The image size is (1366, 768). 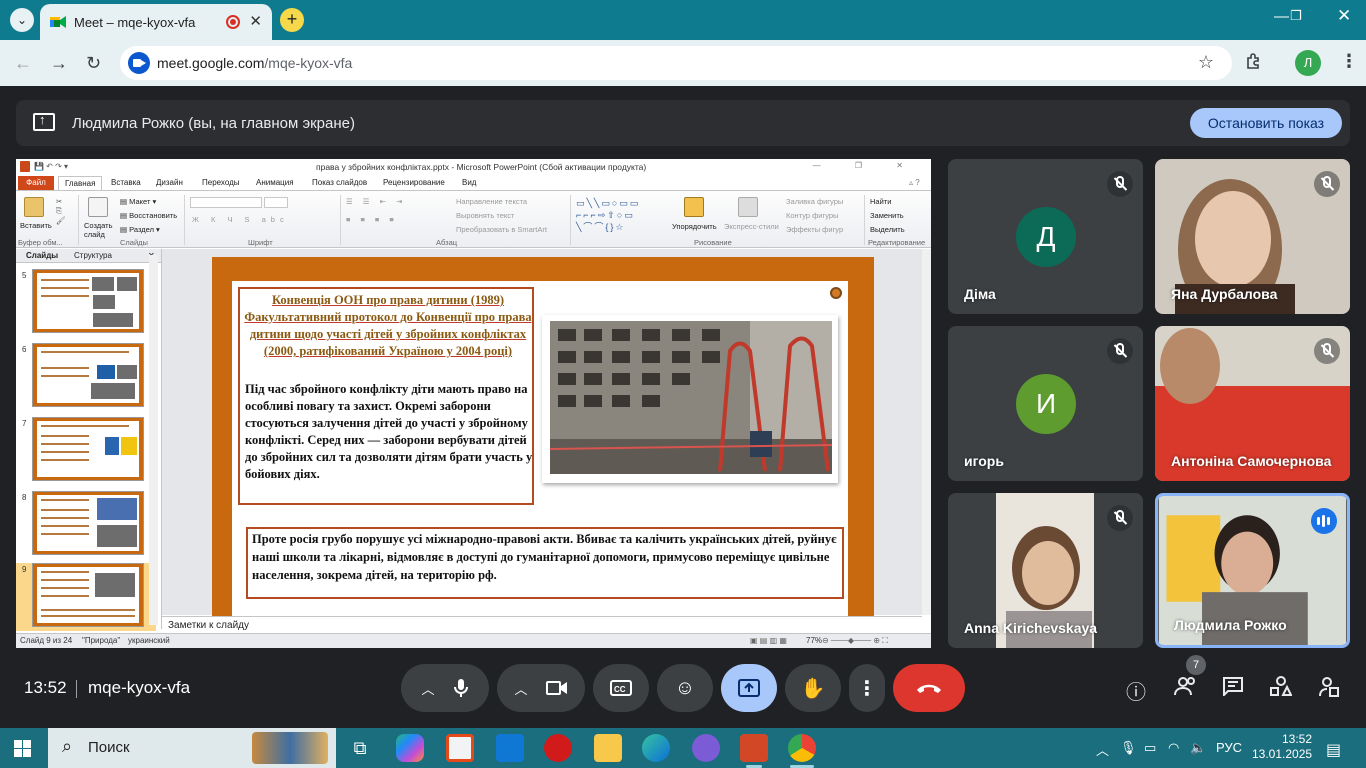 What do you see at coordinates (542, 624) in the screenshot?
I see `slide-notes-field: Заметки к слайду` at bounding box center [542, 624].